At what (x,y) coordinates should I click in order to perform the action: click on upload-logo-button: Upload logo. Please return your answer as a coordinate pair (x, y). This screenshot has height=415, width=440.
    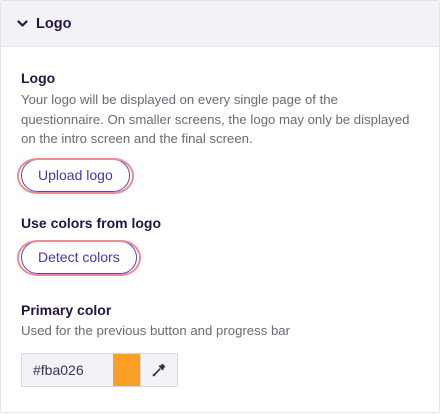
    Looking at the image, I should click on (75, 175).